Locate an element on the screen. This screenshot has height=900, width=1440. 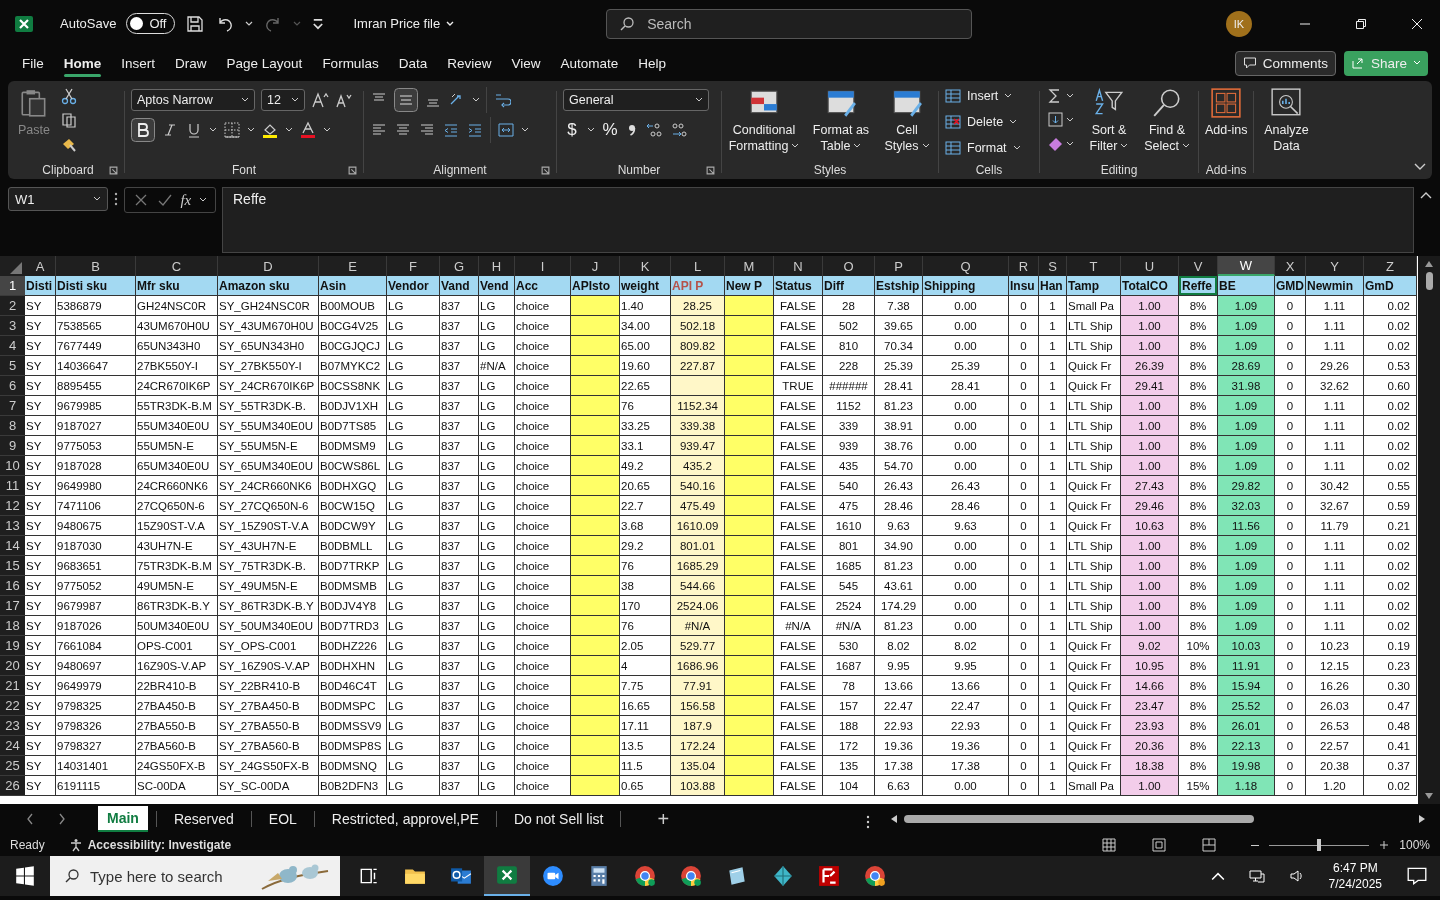
column-header: V is located at coordinates (1198, 266).